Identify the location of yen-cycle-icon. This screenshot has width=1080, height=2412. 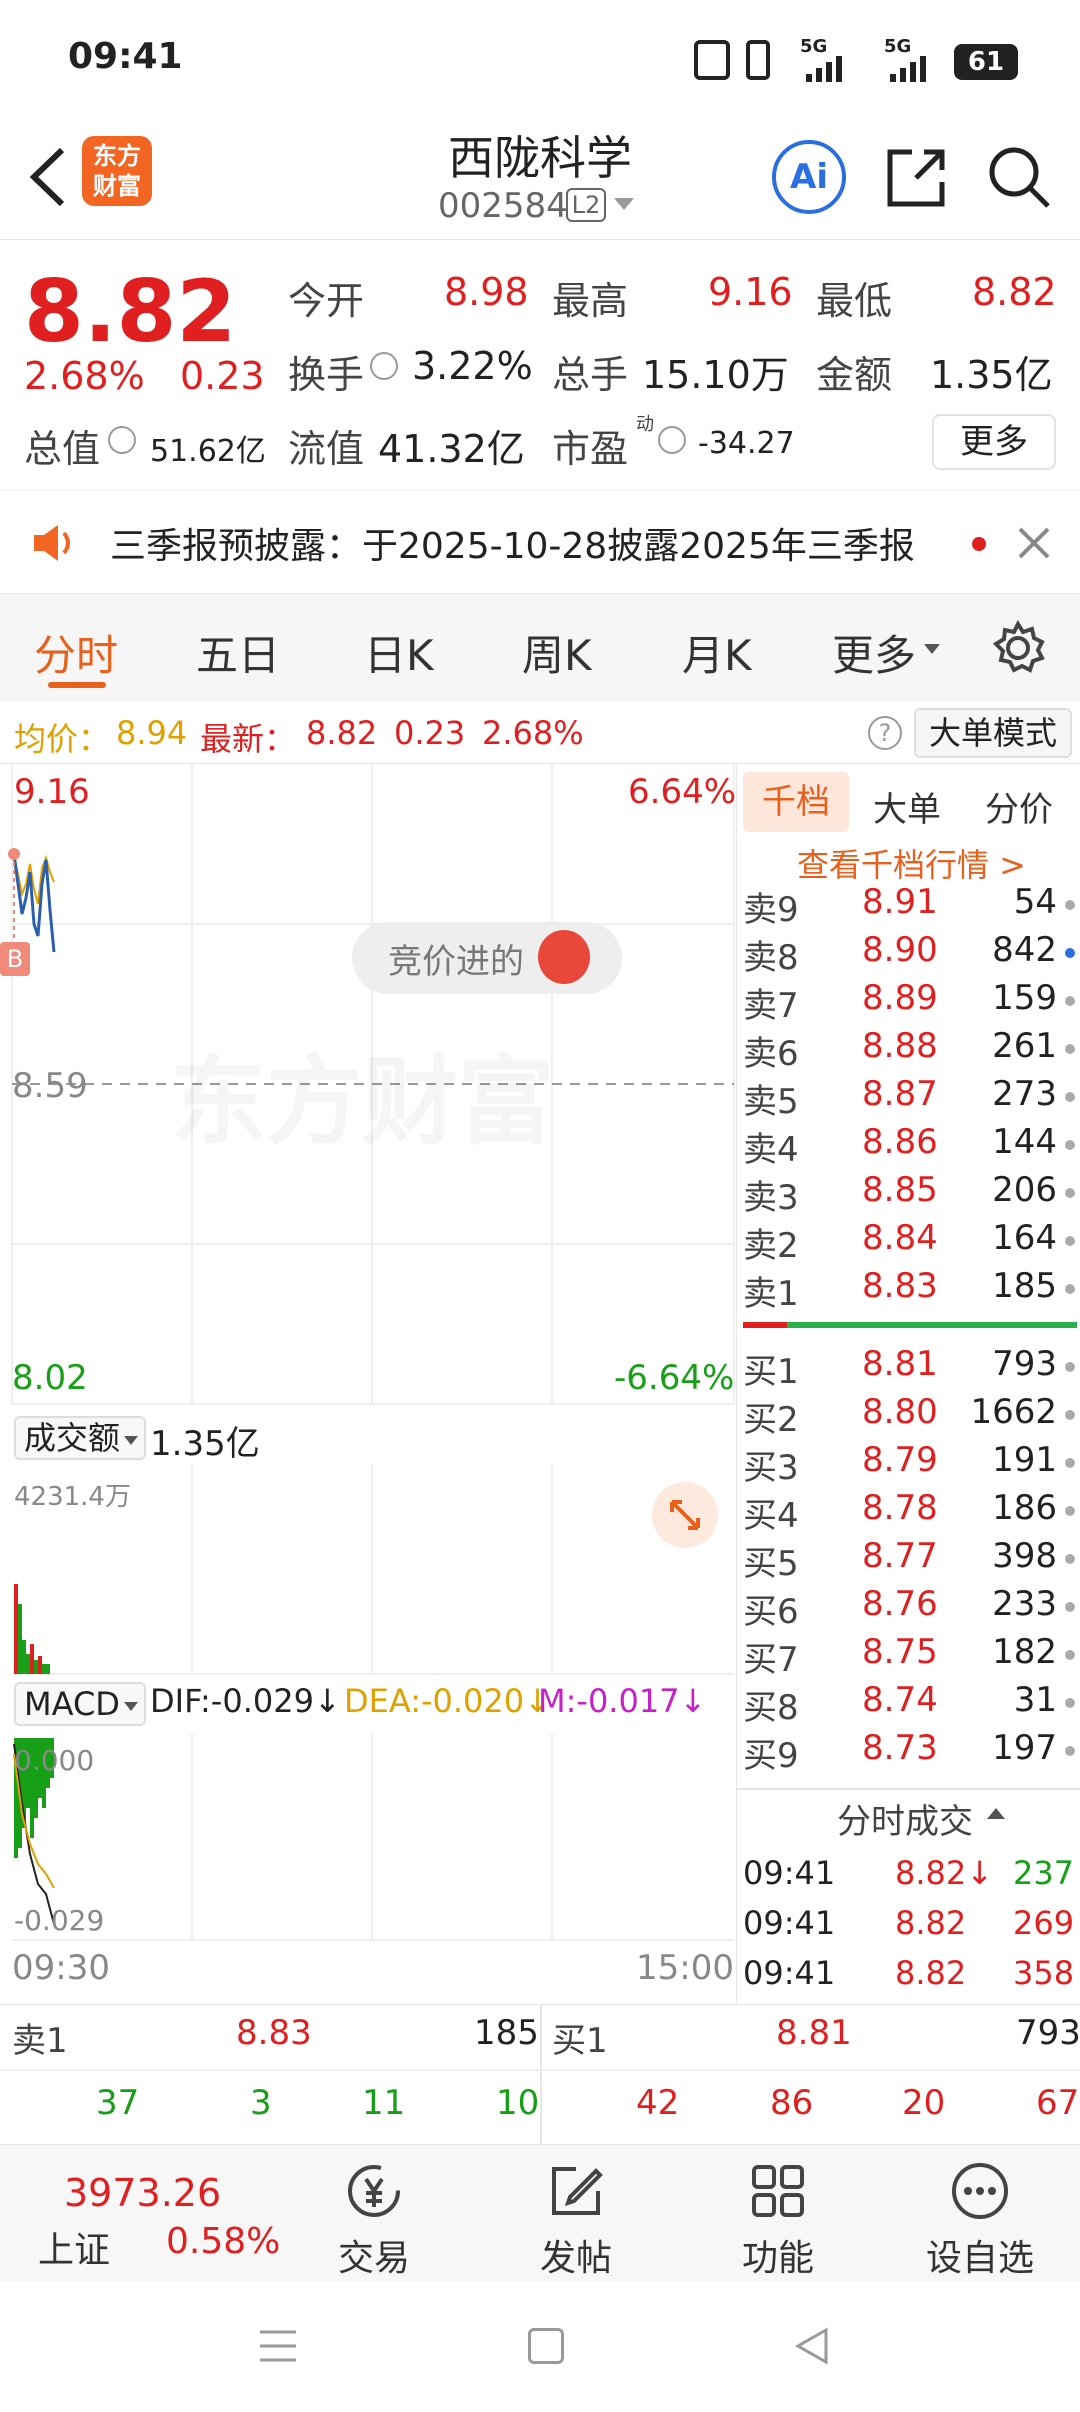
(374, 2191).